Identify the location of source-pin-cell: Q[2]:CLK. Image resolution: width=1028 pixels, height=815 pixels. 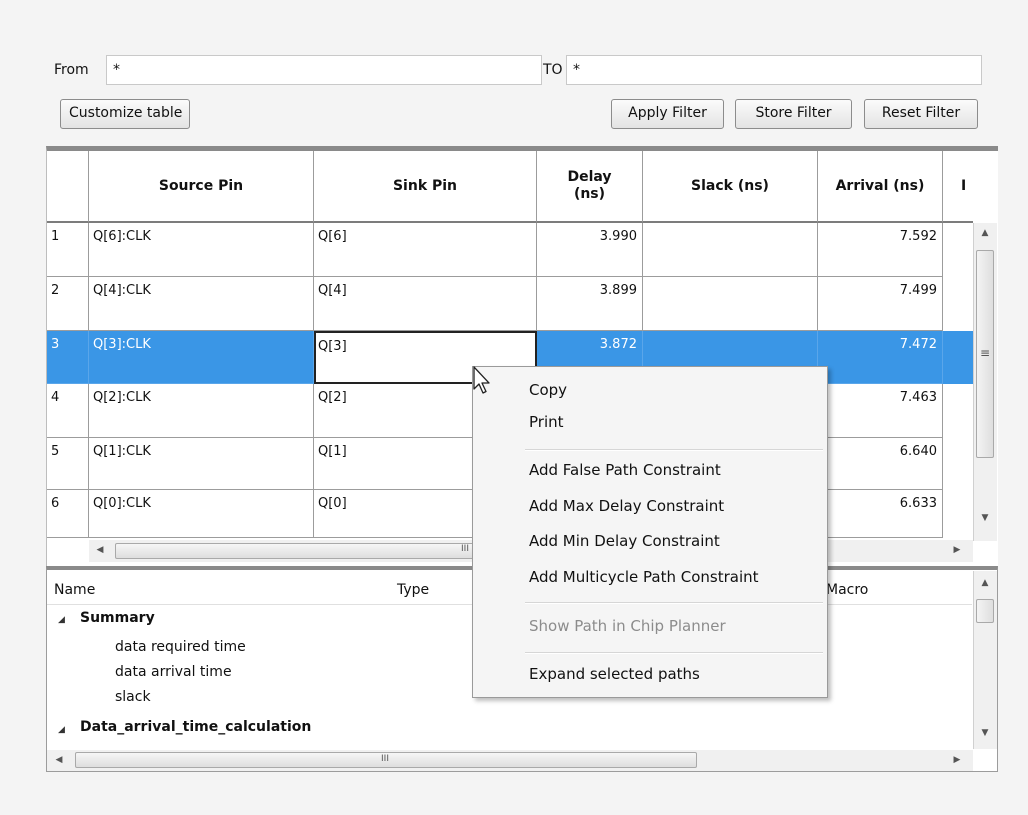
(201, 411).